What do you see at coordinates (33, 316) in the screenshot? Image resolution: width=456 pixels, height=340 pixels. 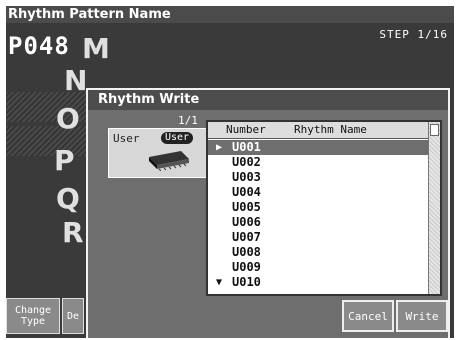 I see `change-type-button: Change Type` at bounding box center [33, 316].